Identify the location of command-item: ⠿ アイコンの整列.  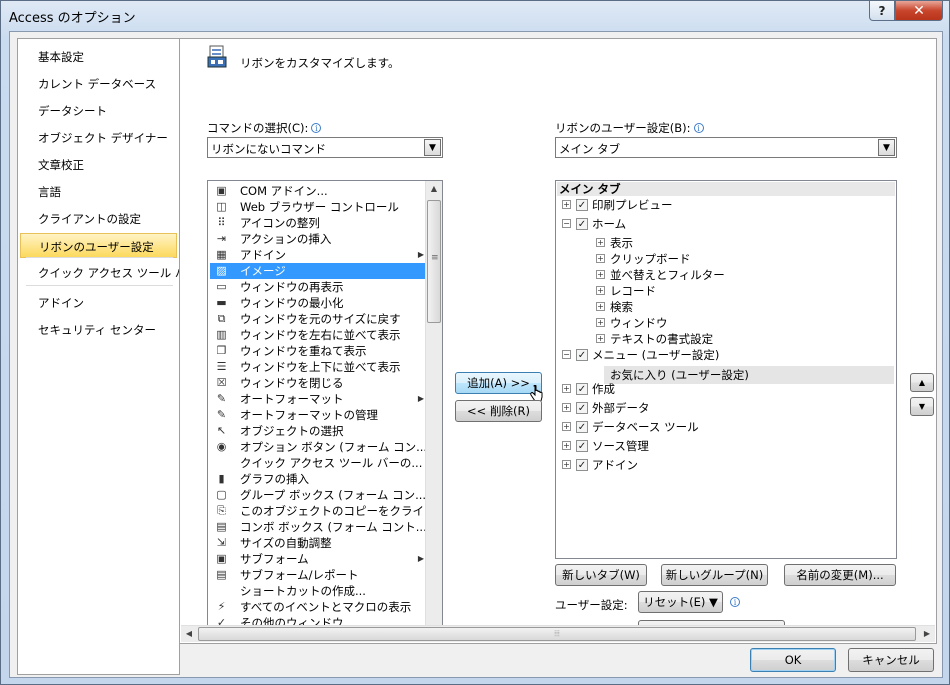
(319, 223).